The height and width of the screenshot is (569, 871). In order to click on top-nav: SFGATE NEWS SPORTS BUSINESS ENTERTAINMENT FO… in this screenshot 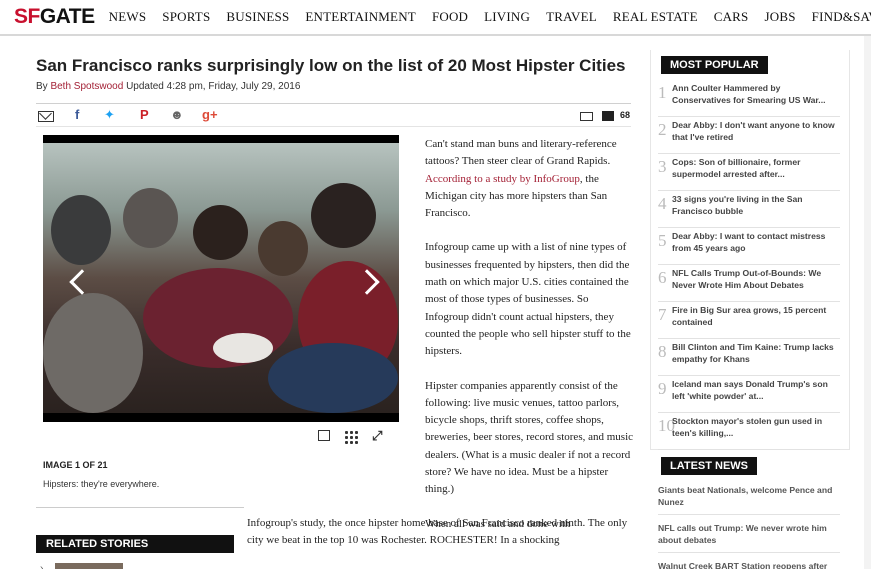, I will do `click(435, 18)`.